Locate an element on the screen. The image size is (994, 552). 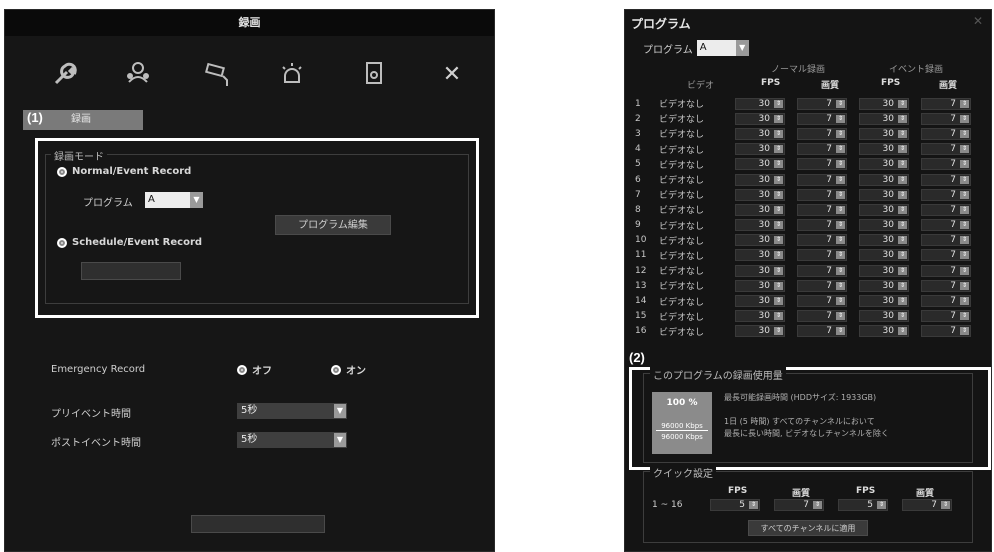
quick-event-fps: 5 ⇕ is located at coordinates (863, 505).